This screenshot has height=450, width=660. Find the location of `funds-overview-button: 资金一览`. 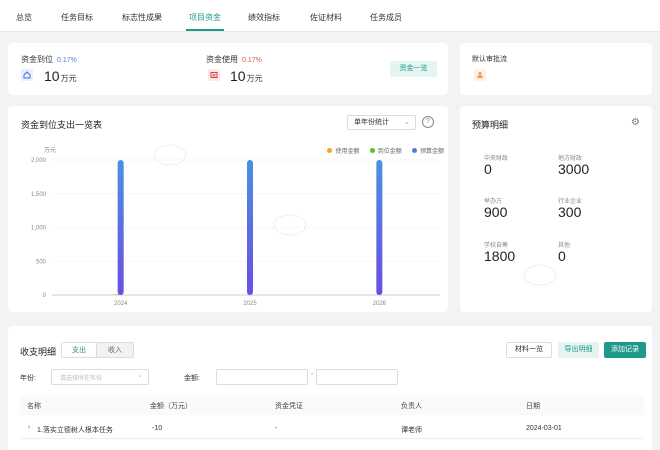

funds-overview-button: 资金一览 is located at coordinates (413, 69).